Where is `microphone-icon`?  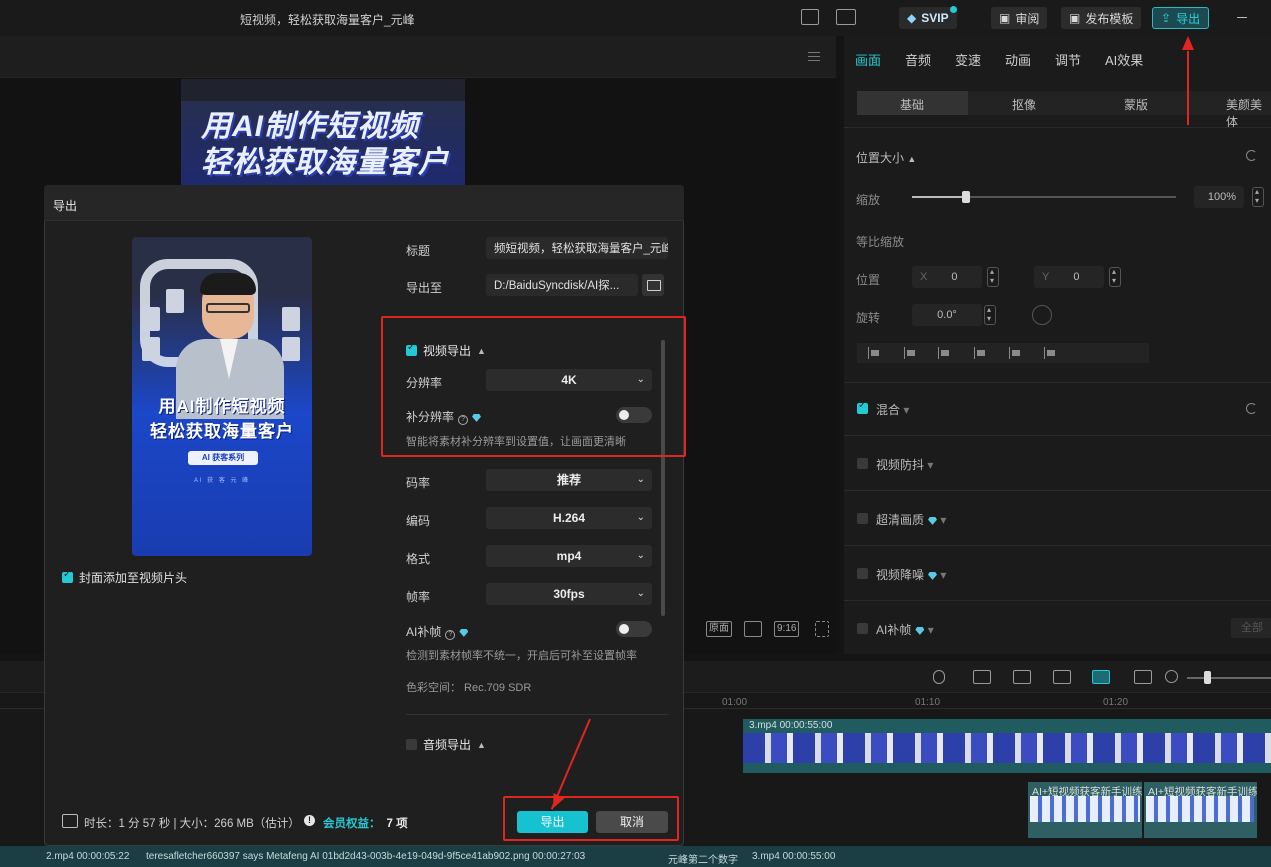
microphone-icon is located at coordinates (939, 677).